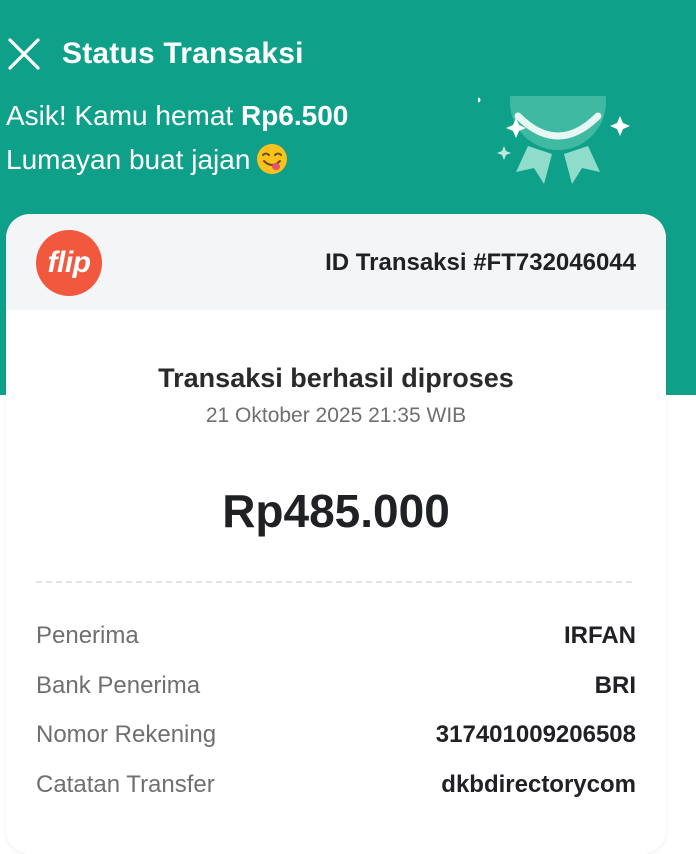 The image size is (696, 854). Describe the element at coordinates (272, 158) in the screenshot. I see `yum-emoji-icon` at that location.